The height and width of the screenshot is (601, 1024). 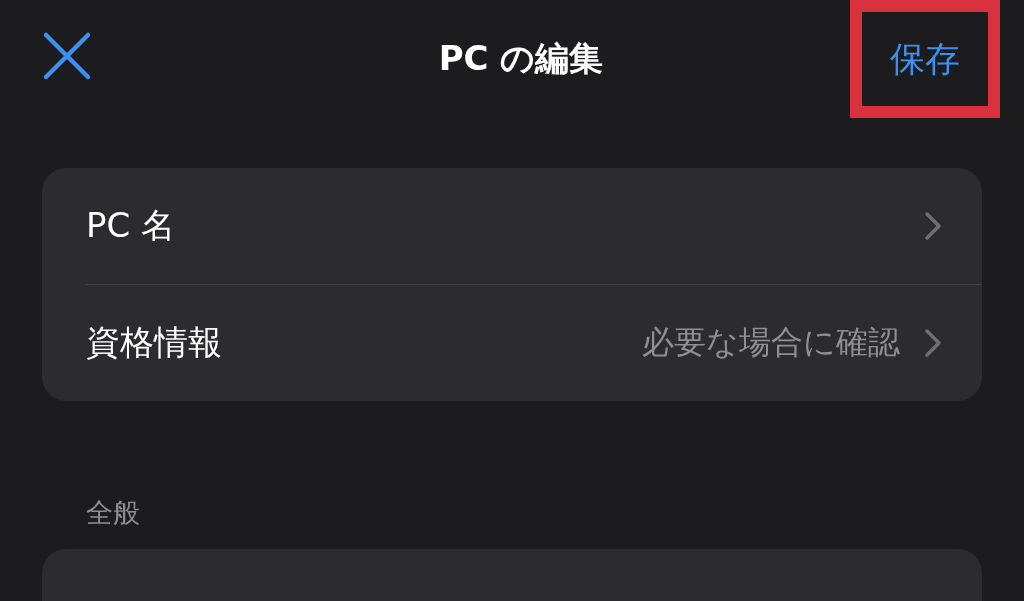 I want to click on screen-title: PC の編集, so click(x=521, y=58).